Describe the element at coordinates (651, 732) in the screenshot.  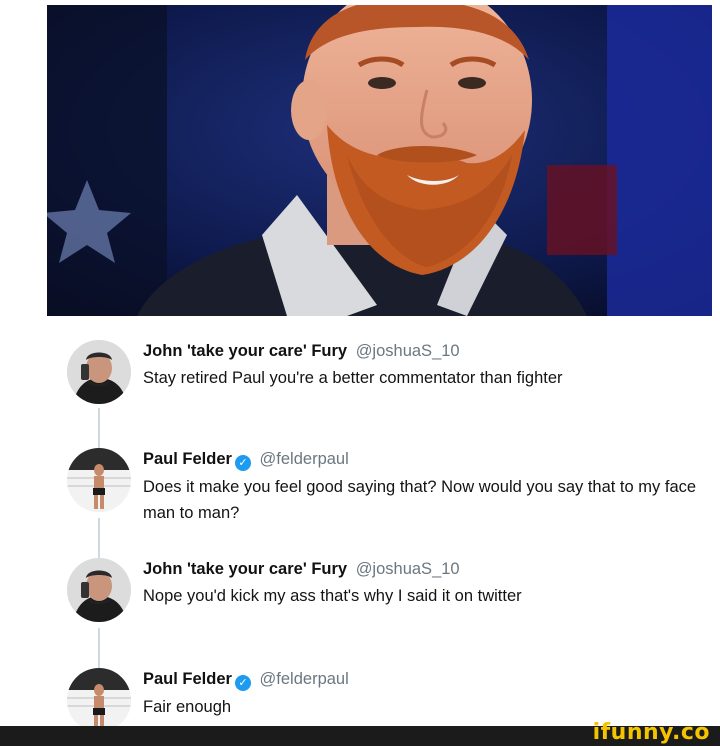
I see `ifunny-watermark: ifunny.co` at that location.